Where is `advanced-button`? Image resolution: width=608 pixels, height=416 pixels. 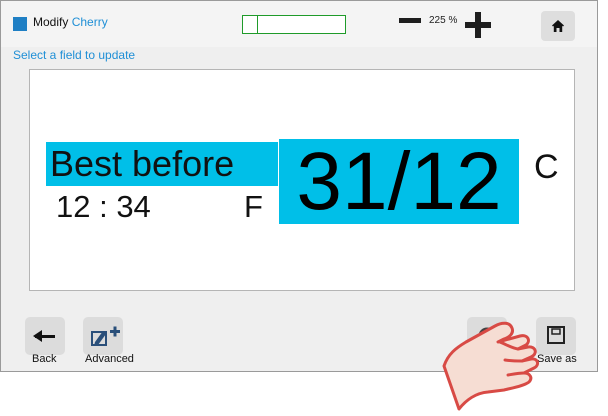 advanced-button is located at coordinates (103, 336).